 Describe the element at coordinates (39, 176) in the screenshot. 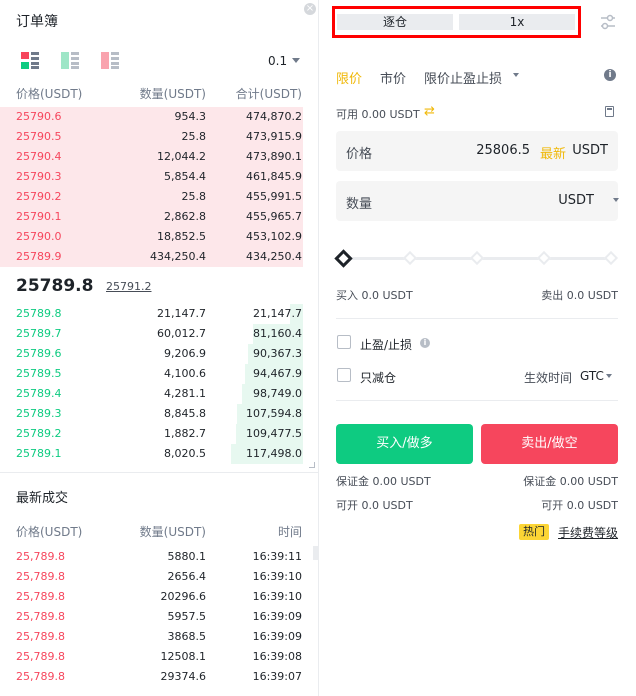

I see `ask-price: 25790.3` at that location.